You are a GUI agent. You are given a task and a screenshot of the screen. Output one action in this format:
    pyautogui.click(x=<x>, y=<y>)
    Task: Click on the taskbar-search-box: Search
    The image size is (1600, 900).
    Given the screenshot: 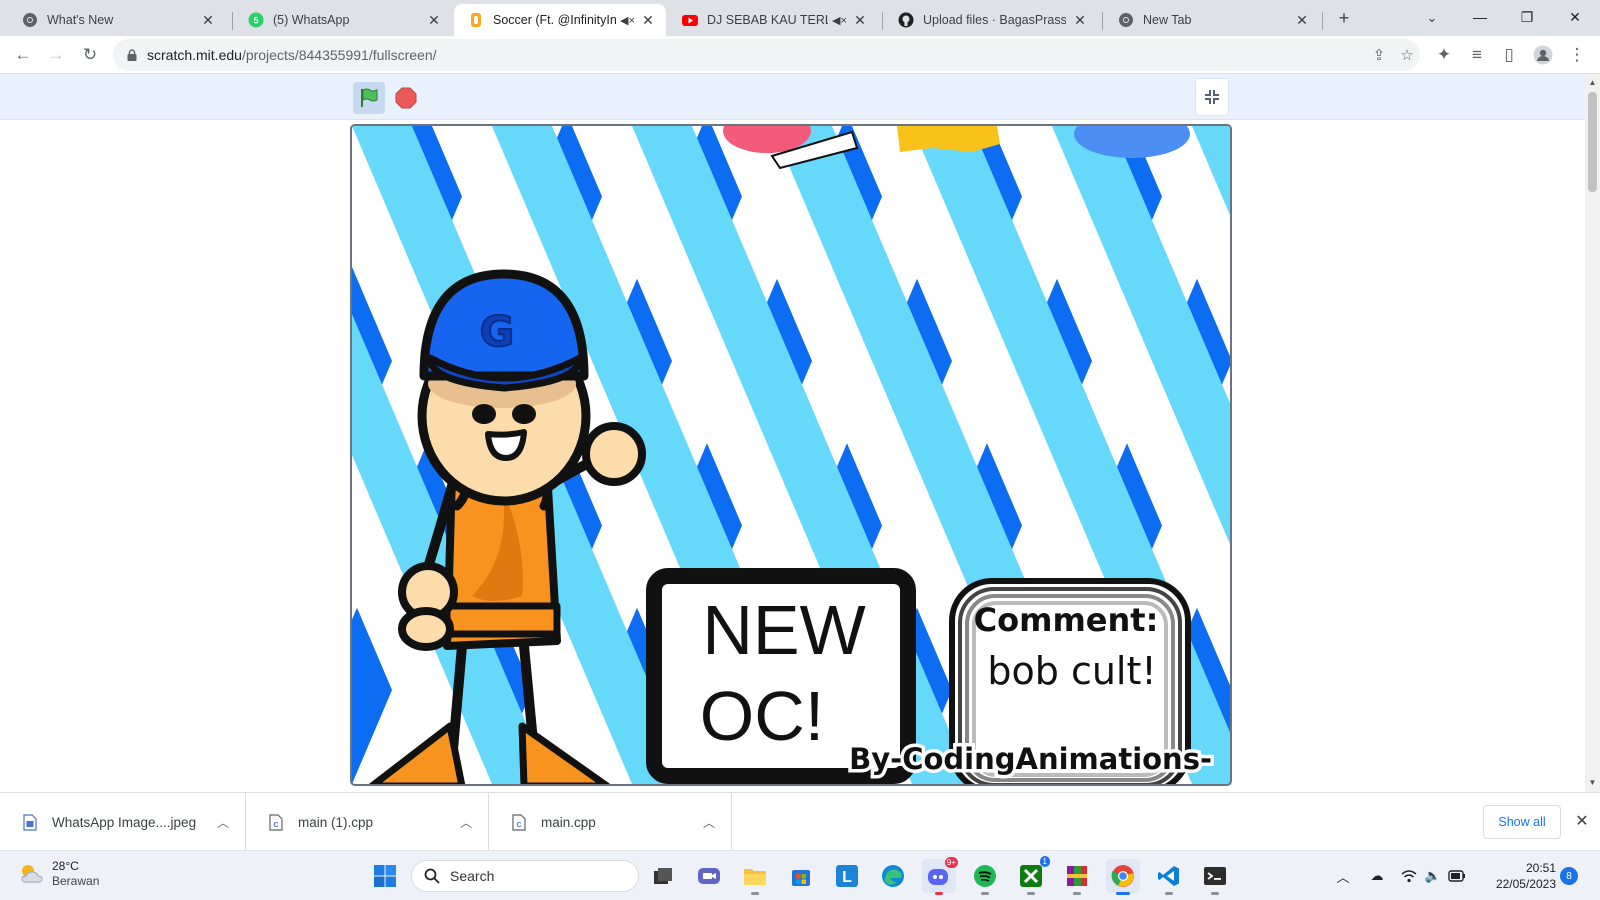 What is the action you would take?
    pyautogui.click(x=525, y=876)
    